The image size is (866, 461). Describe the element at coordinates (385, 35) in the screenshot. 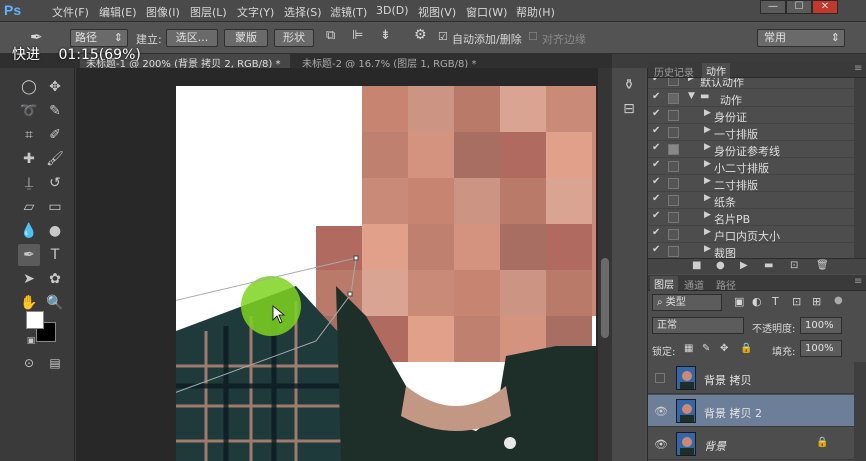

I see `path-arrangement-icon: ⇟` at that location.